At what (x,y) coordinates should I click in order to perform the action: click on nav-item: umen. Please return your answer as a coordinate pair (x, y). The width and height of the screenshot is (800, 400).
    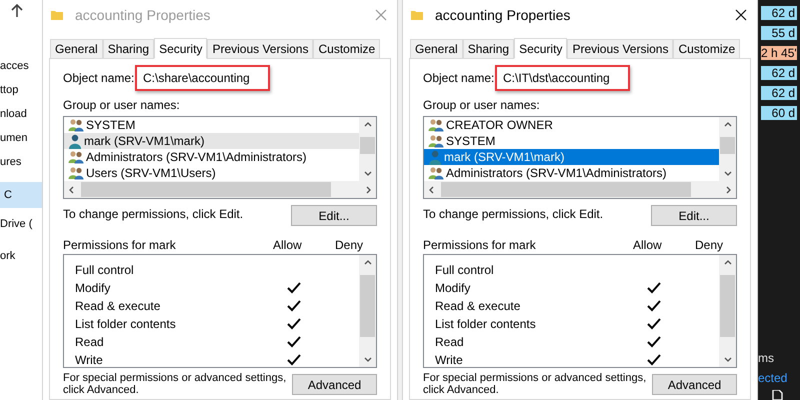
    Looking at the image, I should click on (21, 138).